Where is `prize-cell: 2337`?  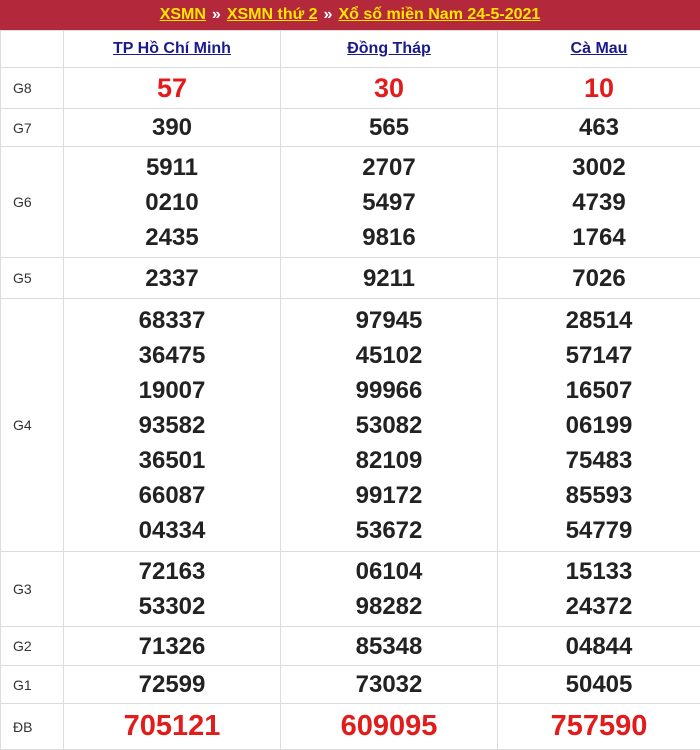 prize-cell: 2337 is located at coordinates (172, 278).